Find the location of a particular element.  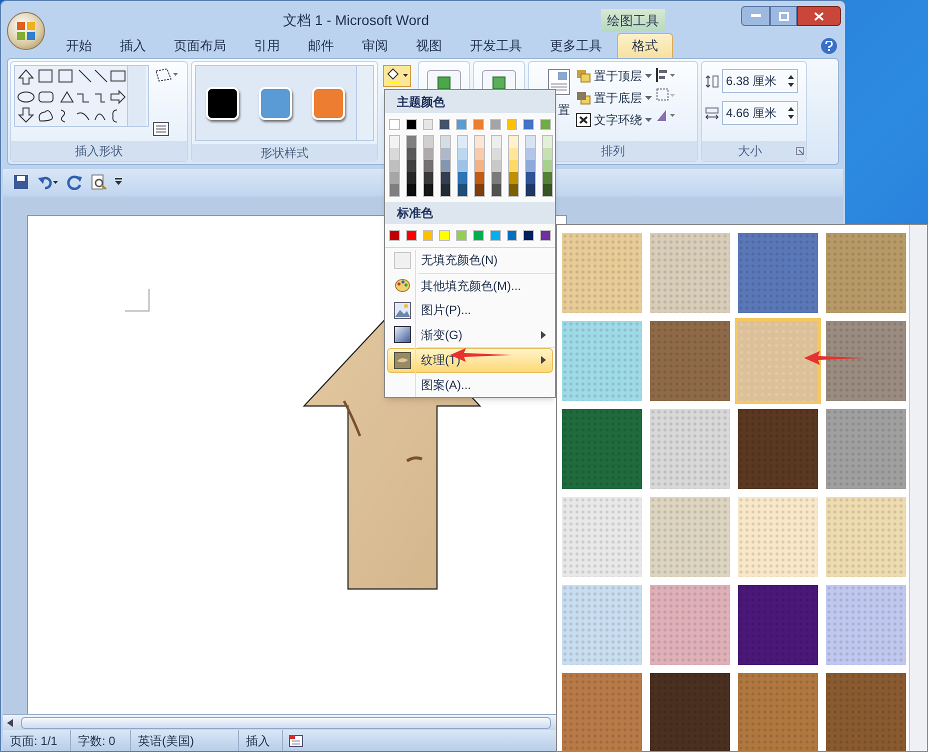

group-icon is located at coordinates (666, 95).